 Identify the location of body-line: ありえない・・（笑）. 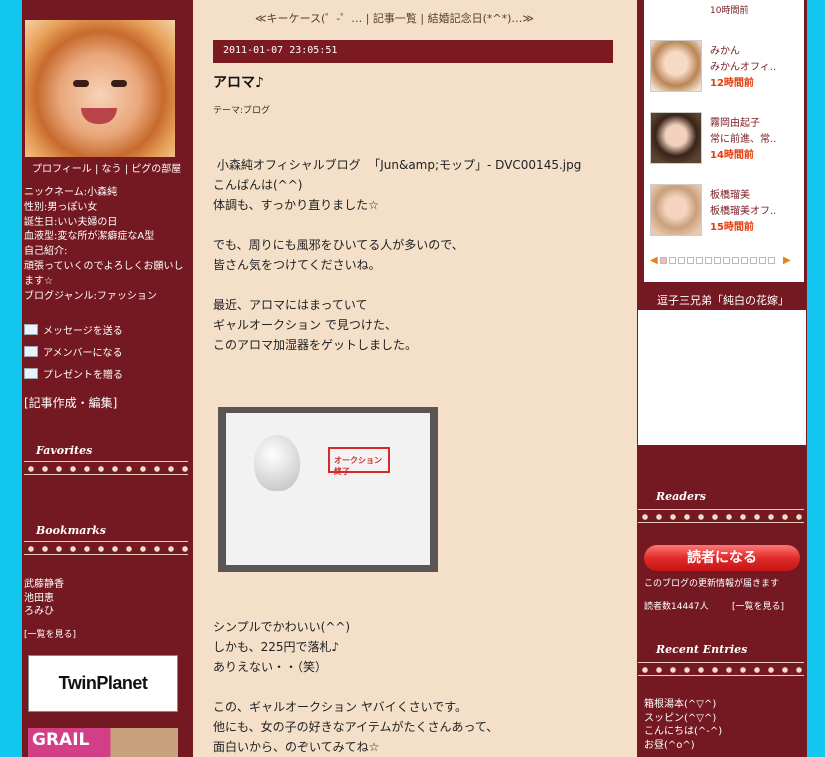
(270, 667).